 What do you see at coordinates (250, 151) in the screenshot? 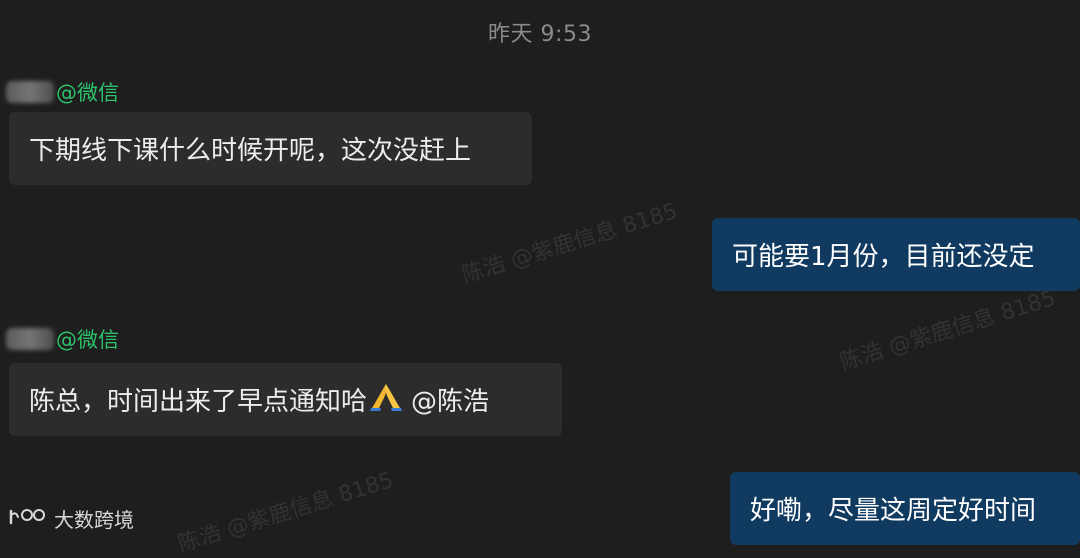
I see `message-text: 下期线下课什么时候开呢，这次没赶上` at bounding box center [250, 151].